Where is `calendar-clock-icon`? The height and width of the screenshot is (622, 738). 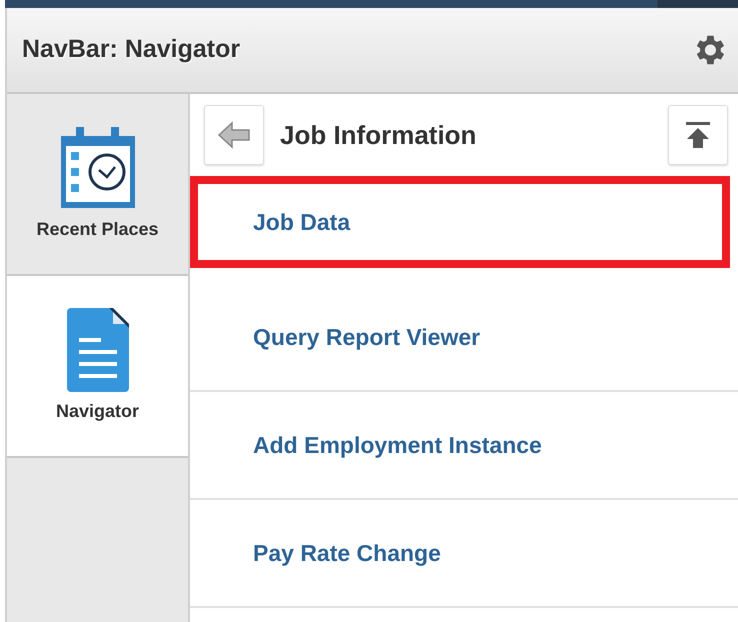
calendar-clock-icon is located at coordinates (97, 168).